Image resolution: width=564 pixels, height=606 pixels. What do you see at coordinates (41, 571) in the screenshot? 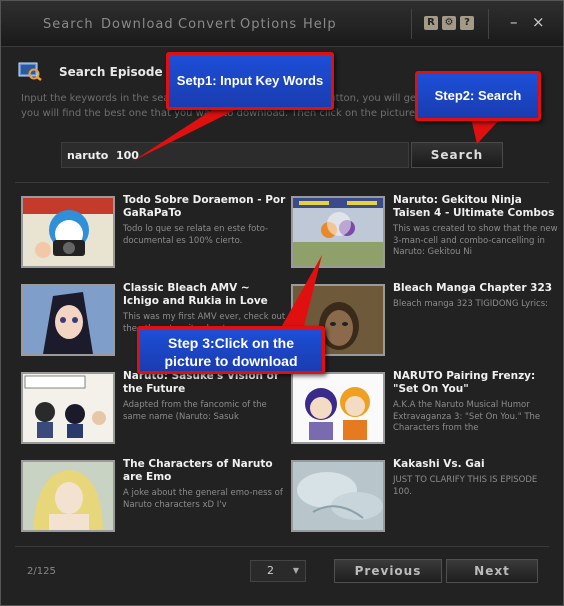
I see `page-count: 2/125` at bounding box center [41, 571].